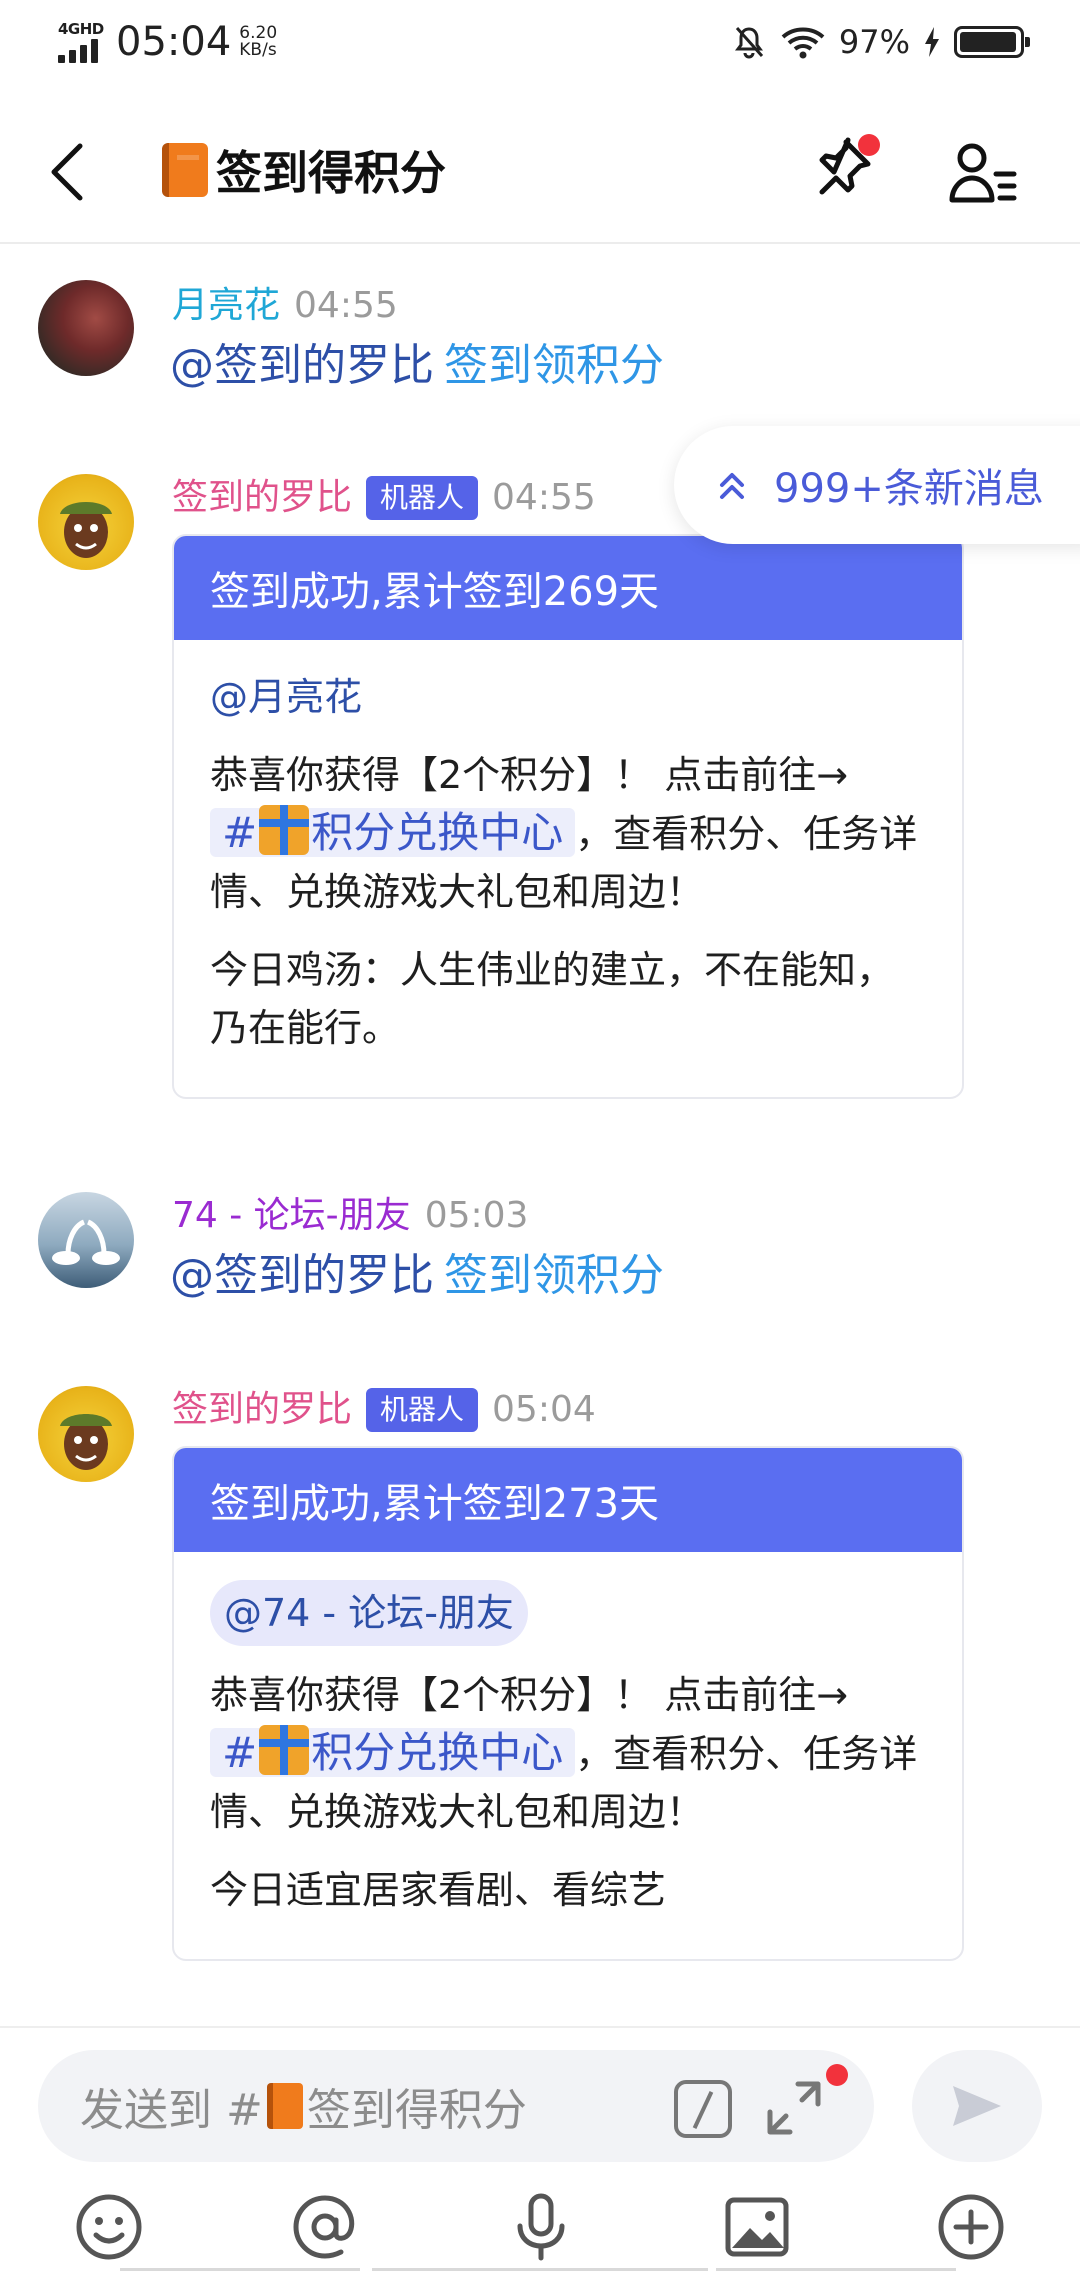 This screenshot has height=2280, width=1080. Describe the element at coordinates (540, 164) in the screenshot. I see `chat-header: 签到得积分` at that location.